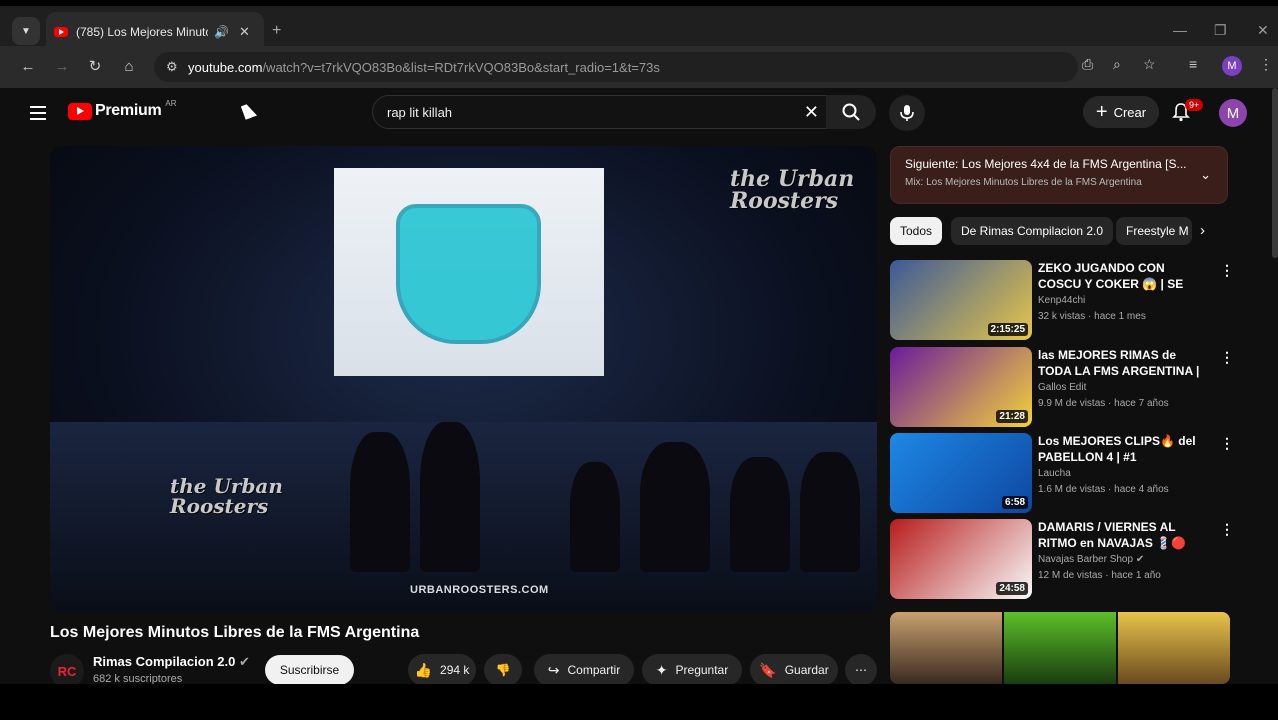 Image resolution: width=1278 pixels, height=720 pixels. I want to click on search-button, so click(851, 112).